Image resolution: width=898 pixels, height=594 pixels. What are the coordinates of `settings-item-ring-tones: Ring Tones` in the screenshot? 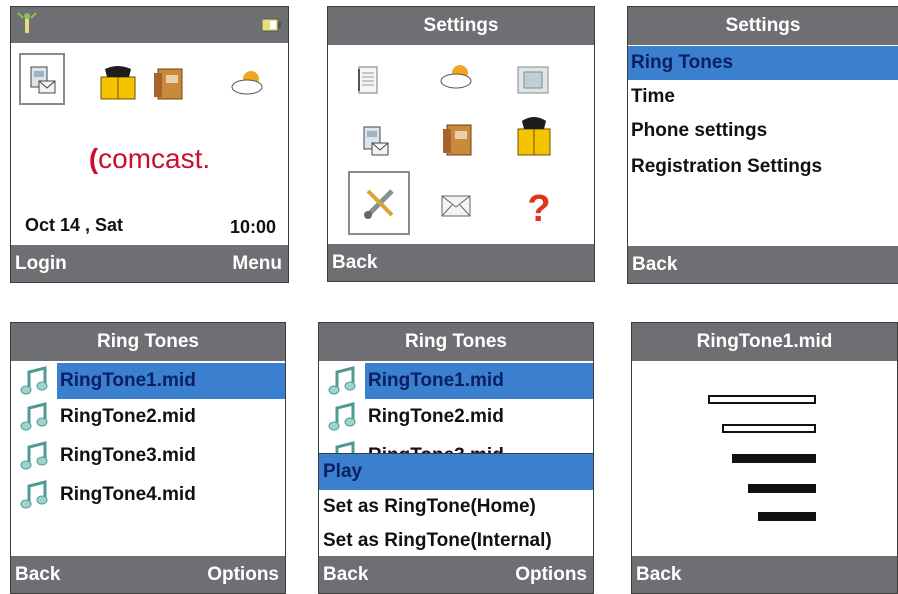 It's located at (763, 63).